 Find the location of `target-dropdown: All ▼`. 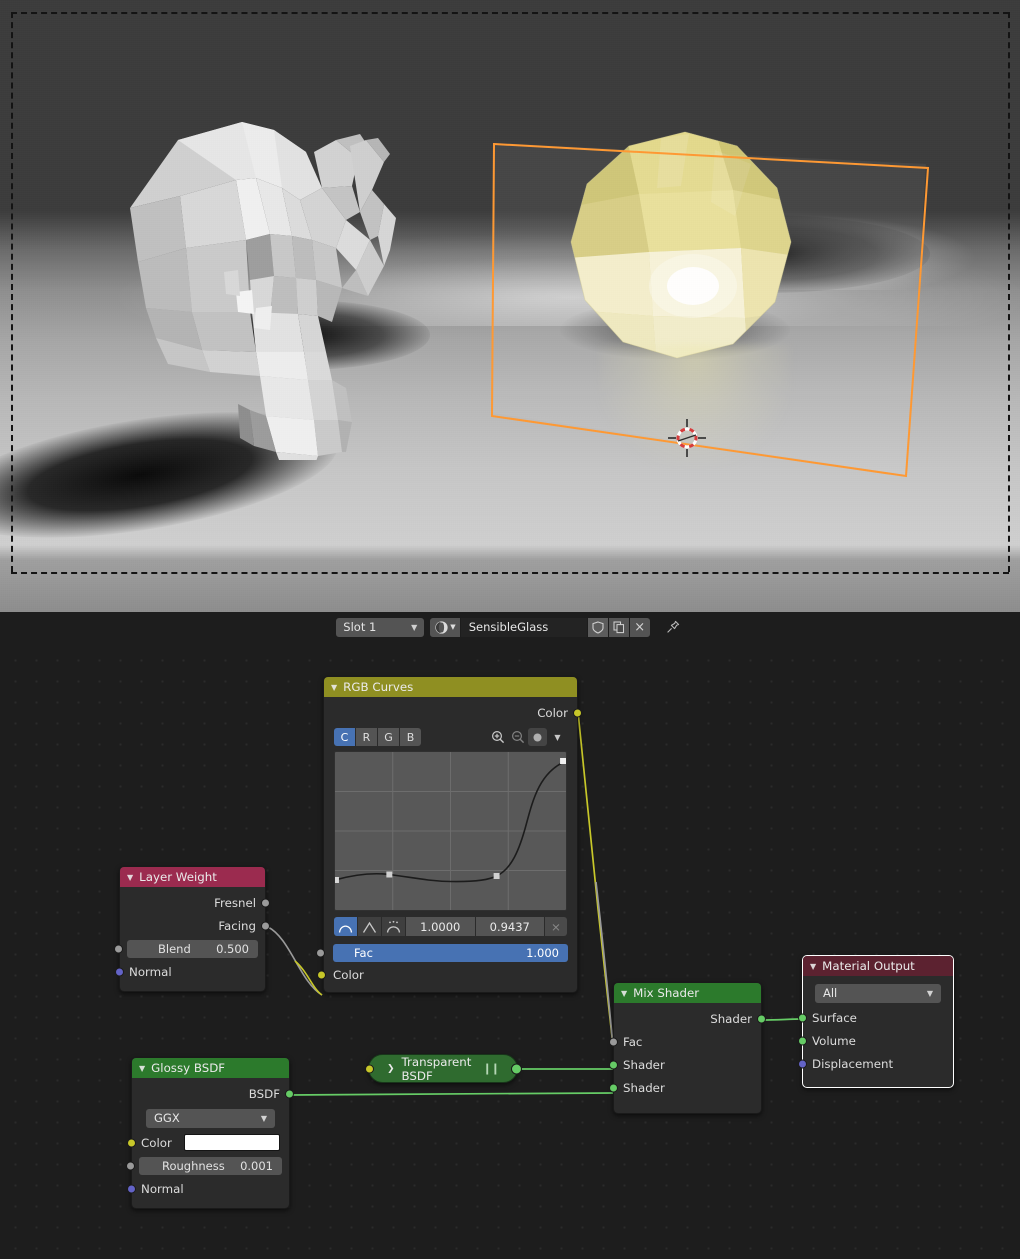

target-dropdown: All ▼ is located at coordinates (878, 993).